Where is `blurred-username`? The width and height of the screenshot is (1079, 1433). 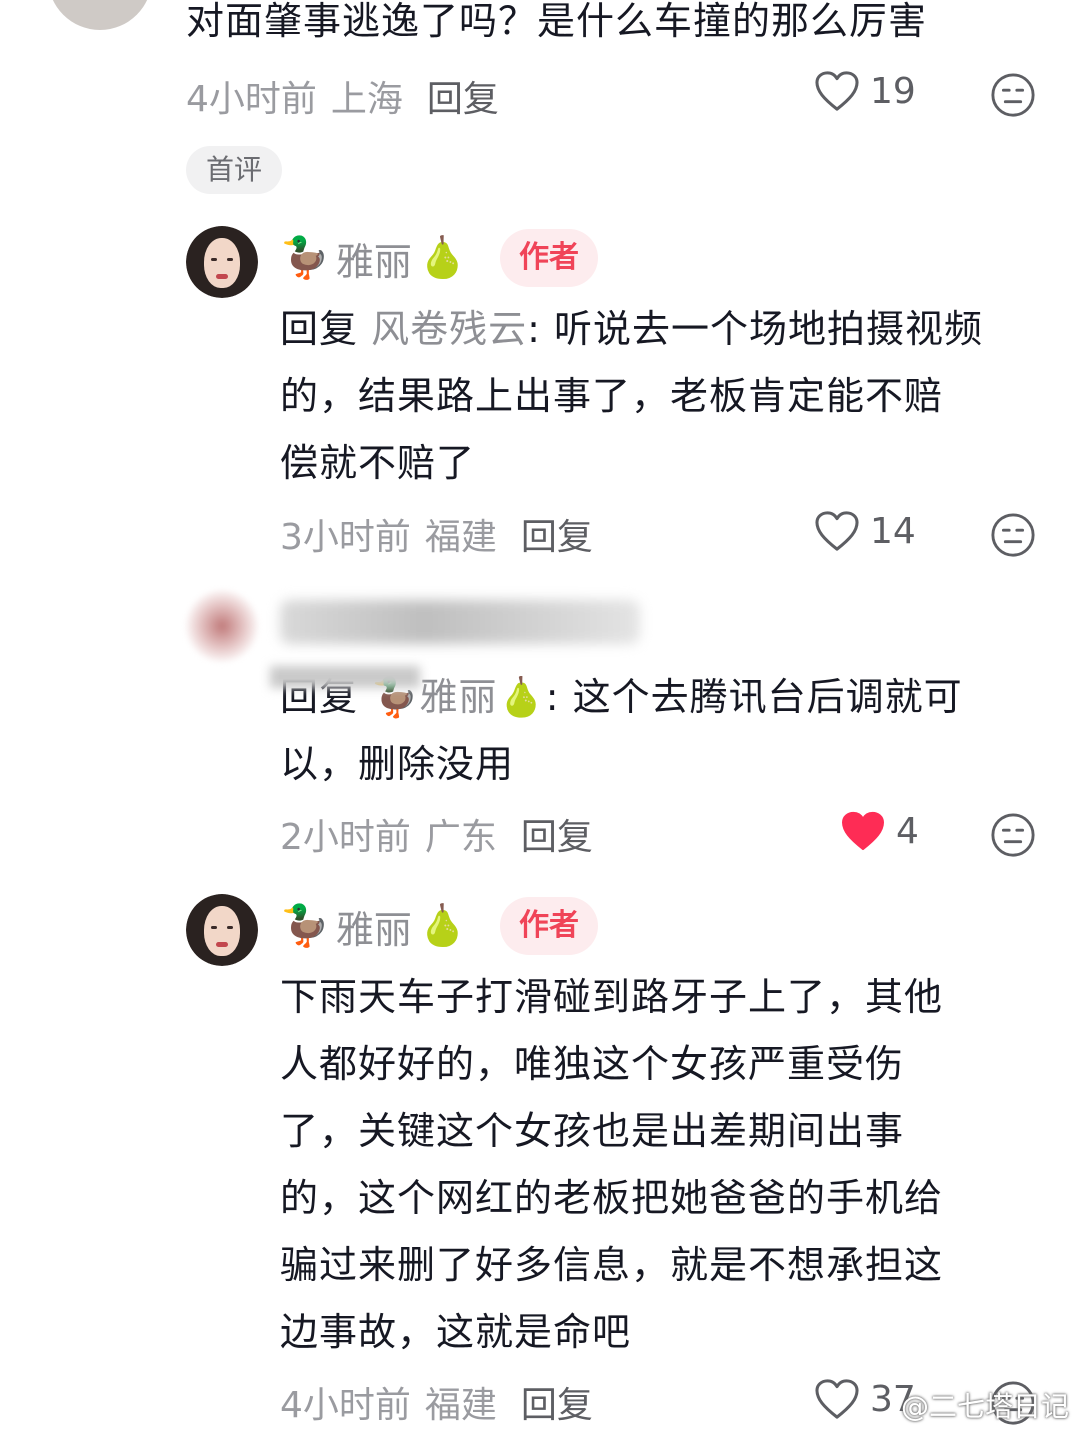
blurred-username is located at coordinates (460, 622).